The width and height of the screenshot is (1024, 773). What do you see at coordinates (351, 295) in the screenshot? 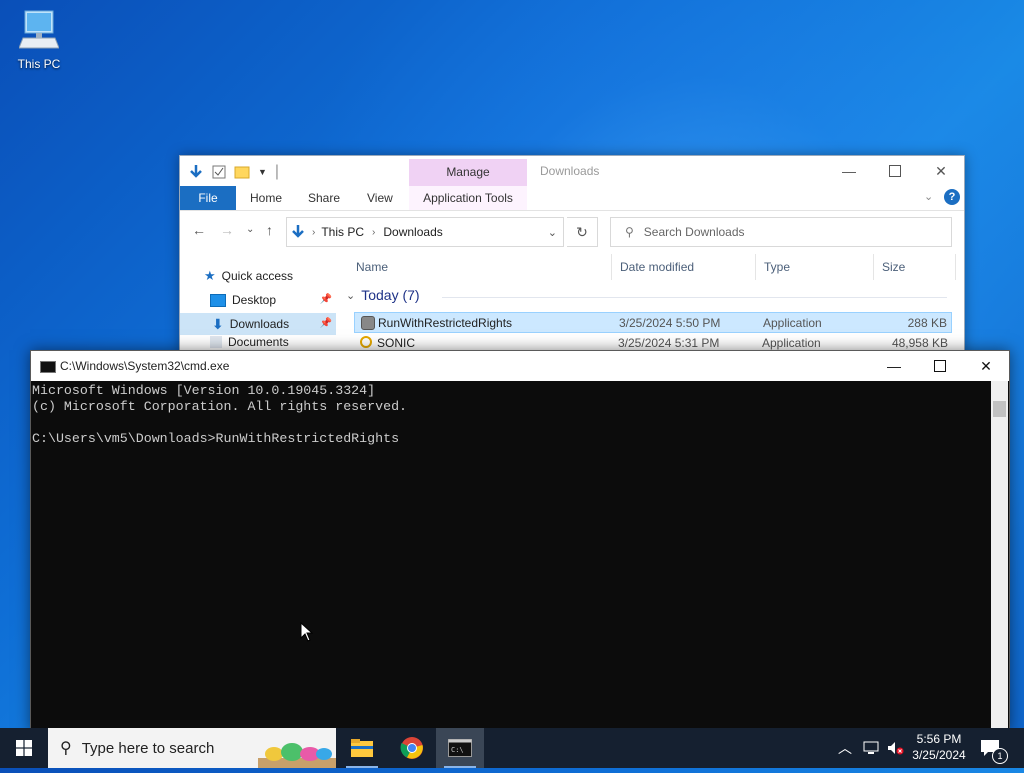
I see `collapse-chevron-icon: ⌄` at bounding box center [351, 295].